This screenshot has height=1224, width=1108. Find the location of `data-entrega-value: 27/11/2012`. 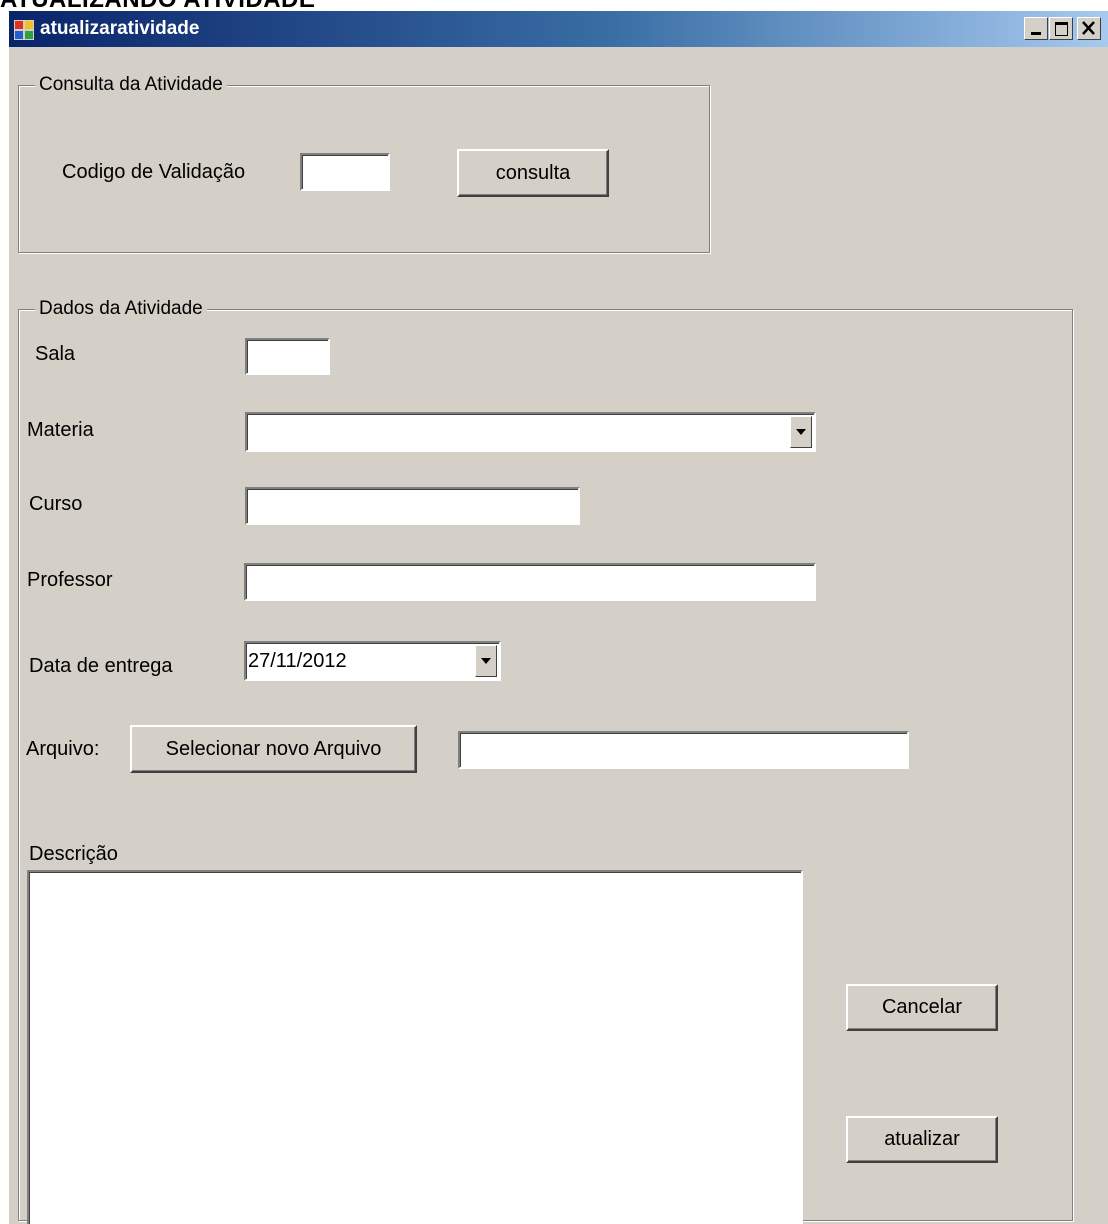

data-entrega-value: 27/11/2012 is located at coordinates (297, 661).